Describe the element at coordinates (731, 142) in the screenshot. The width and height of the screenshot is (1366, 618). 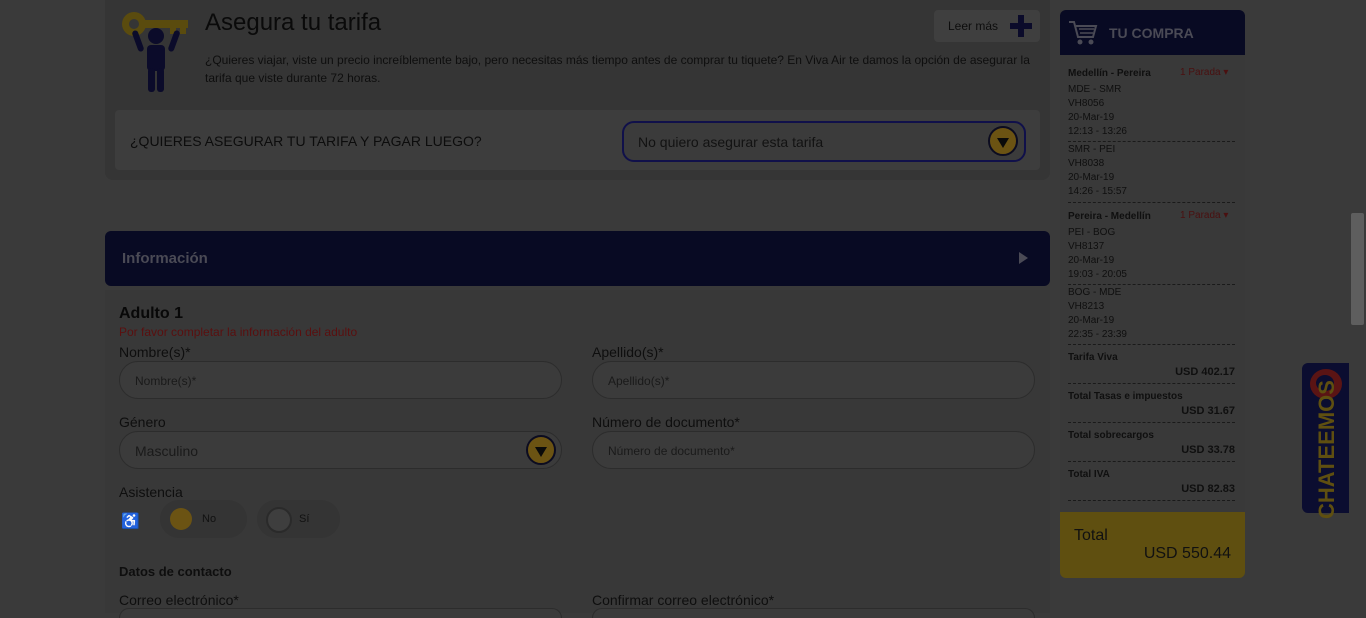
I see `fare-lock-select-value: No quiero asegurar esta tarifa` at that location.